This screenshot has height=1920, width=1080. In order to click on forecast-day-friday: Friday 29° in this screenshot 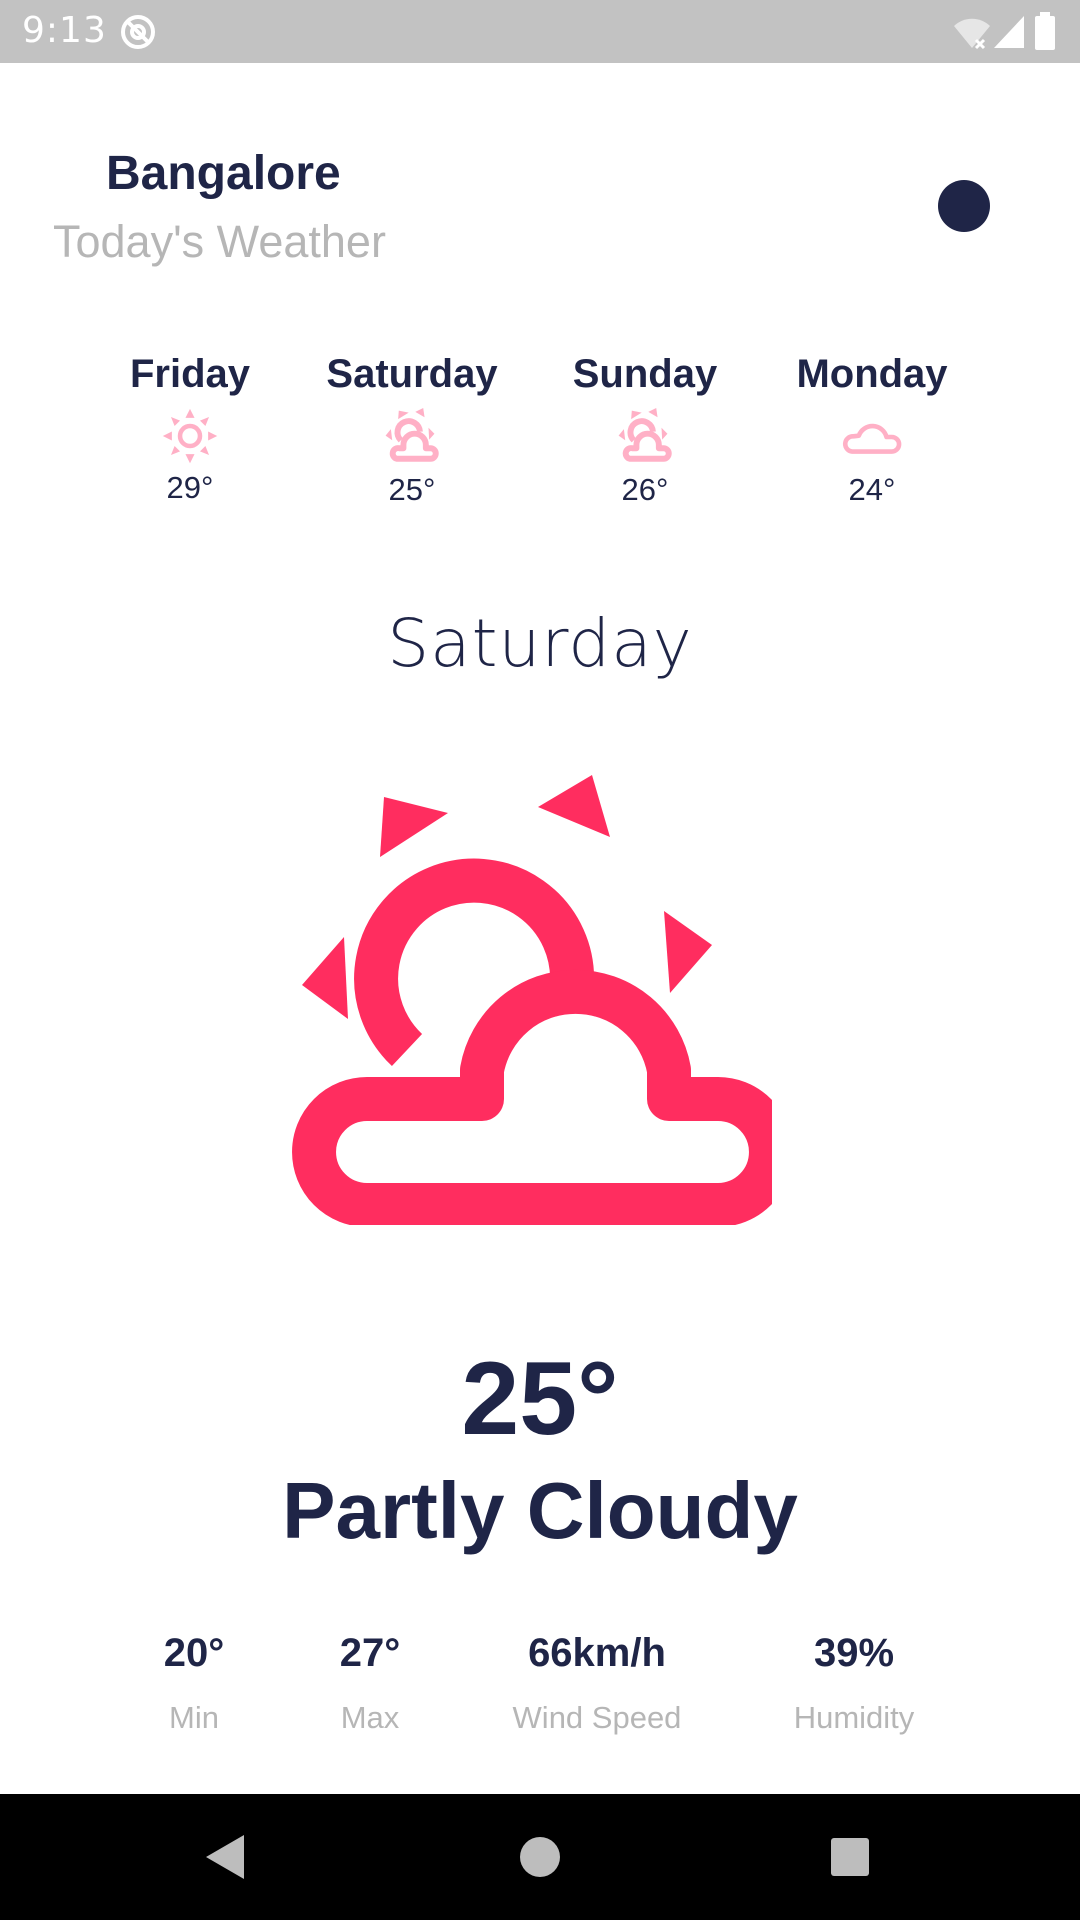, I will do `click(190, 429)`.